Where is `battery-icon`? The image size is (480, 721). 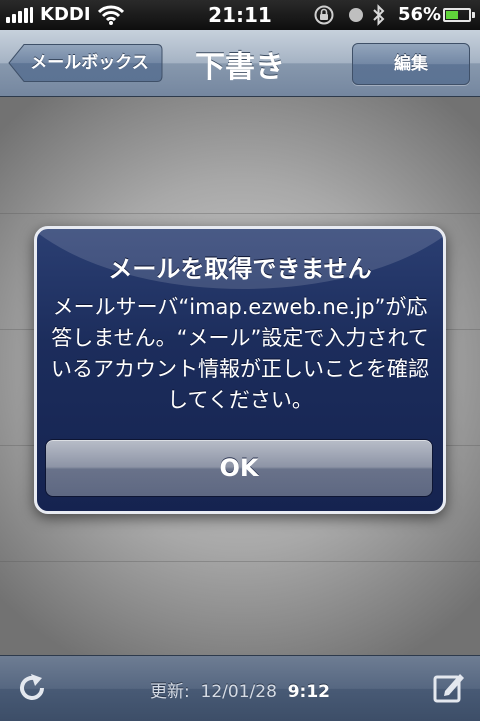 battery-icon is located at coordinates (459, 15).